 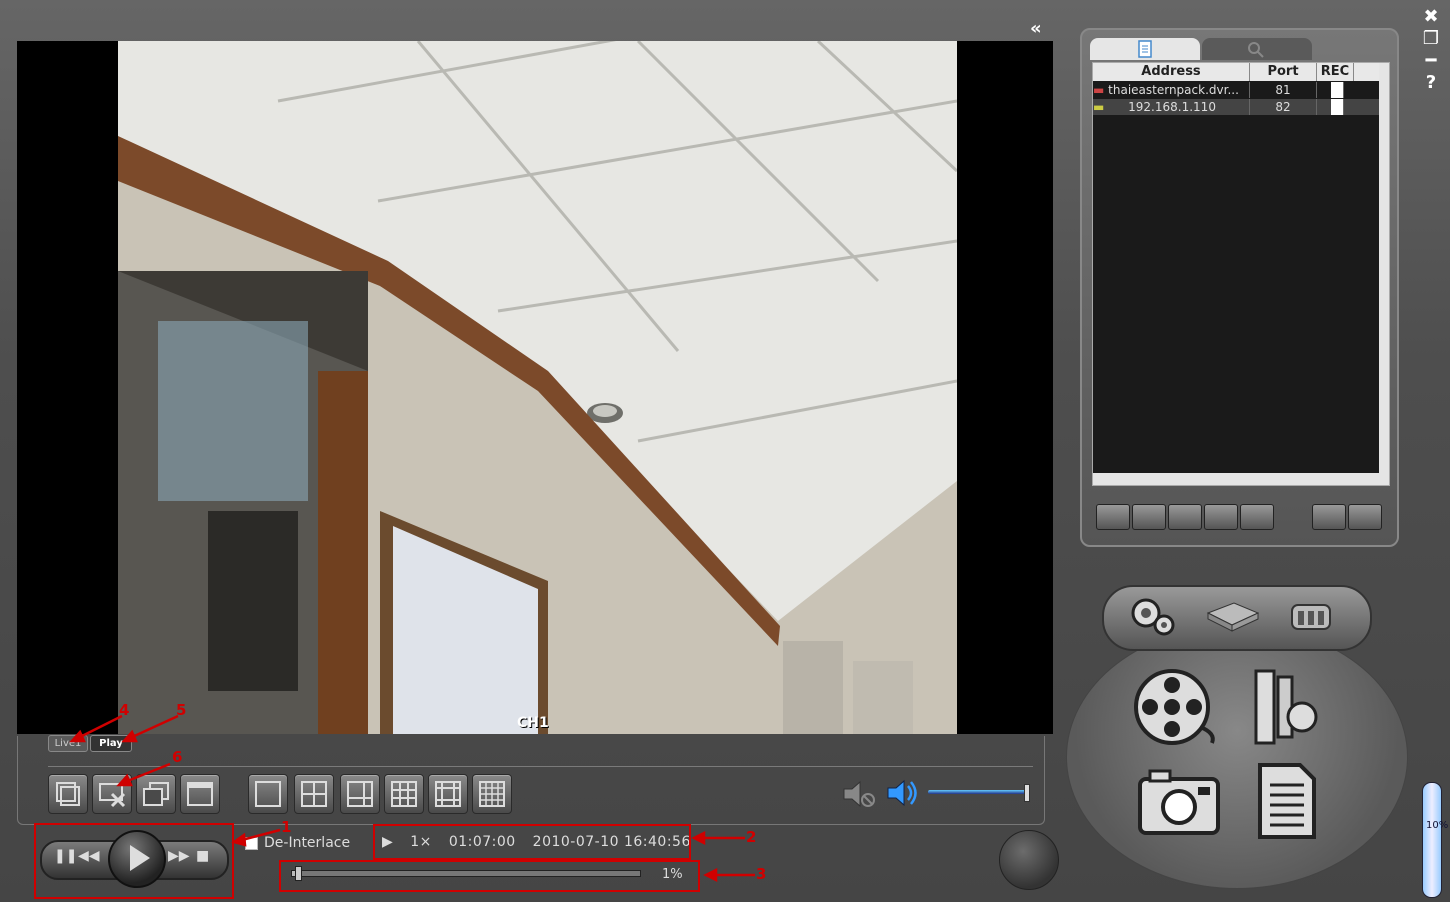 I want to click on column-rec: REC, so click(x=1335, y=72).